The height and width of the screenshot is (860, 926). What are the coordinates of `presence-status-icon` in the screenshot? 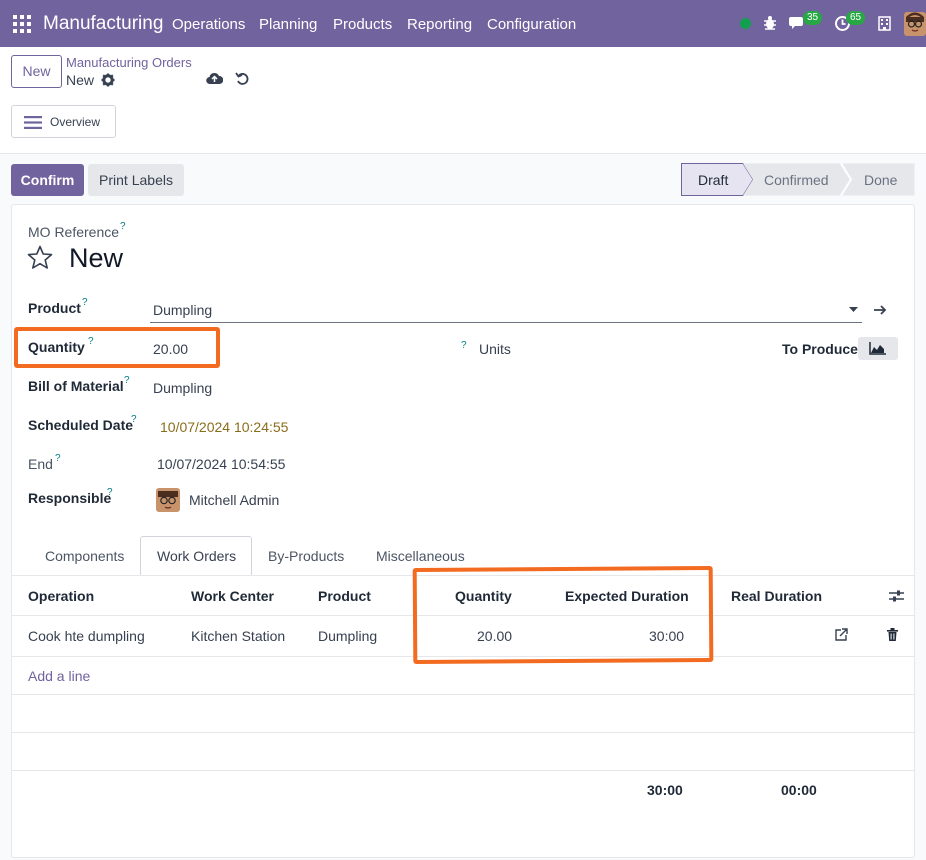 It's located at (745, 23).